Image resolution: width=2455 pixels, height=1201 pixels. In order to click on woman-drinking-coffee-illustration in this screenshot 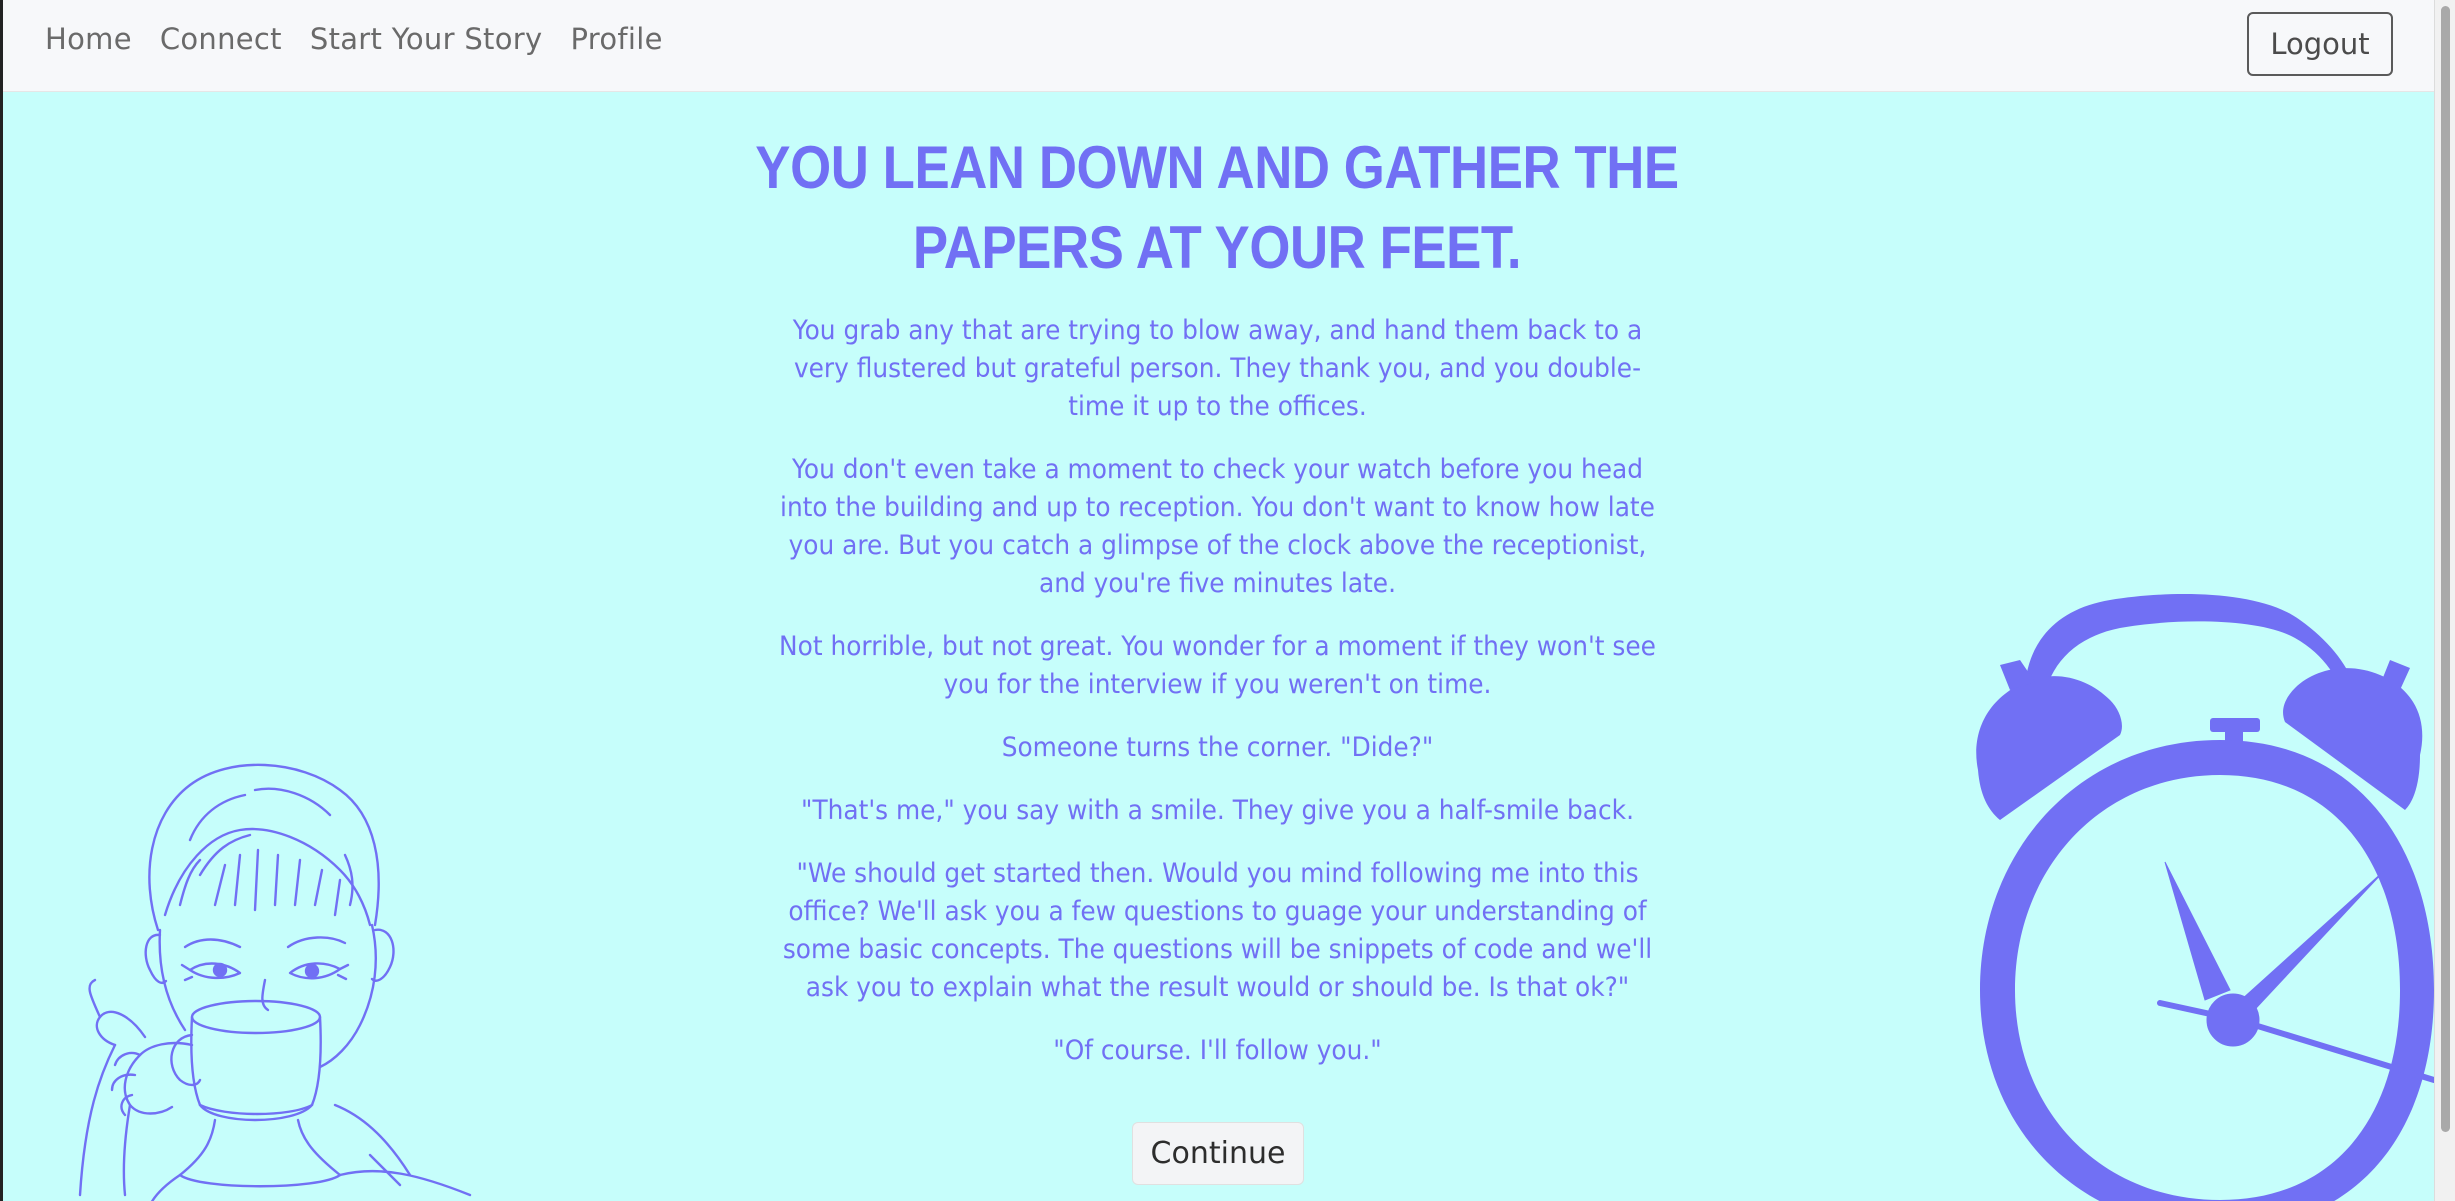, I will do `click(275, 982)`.